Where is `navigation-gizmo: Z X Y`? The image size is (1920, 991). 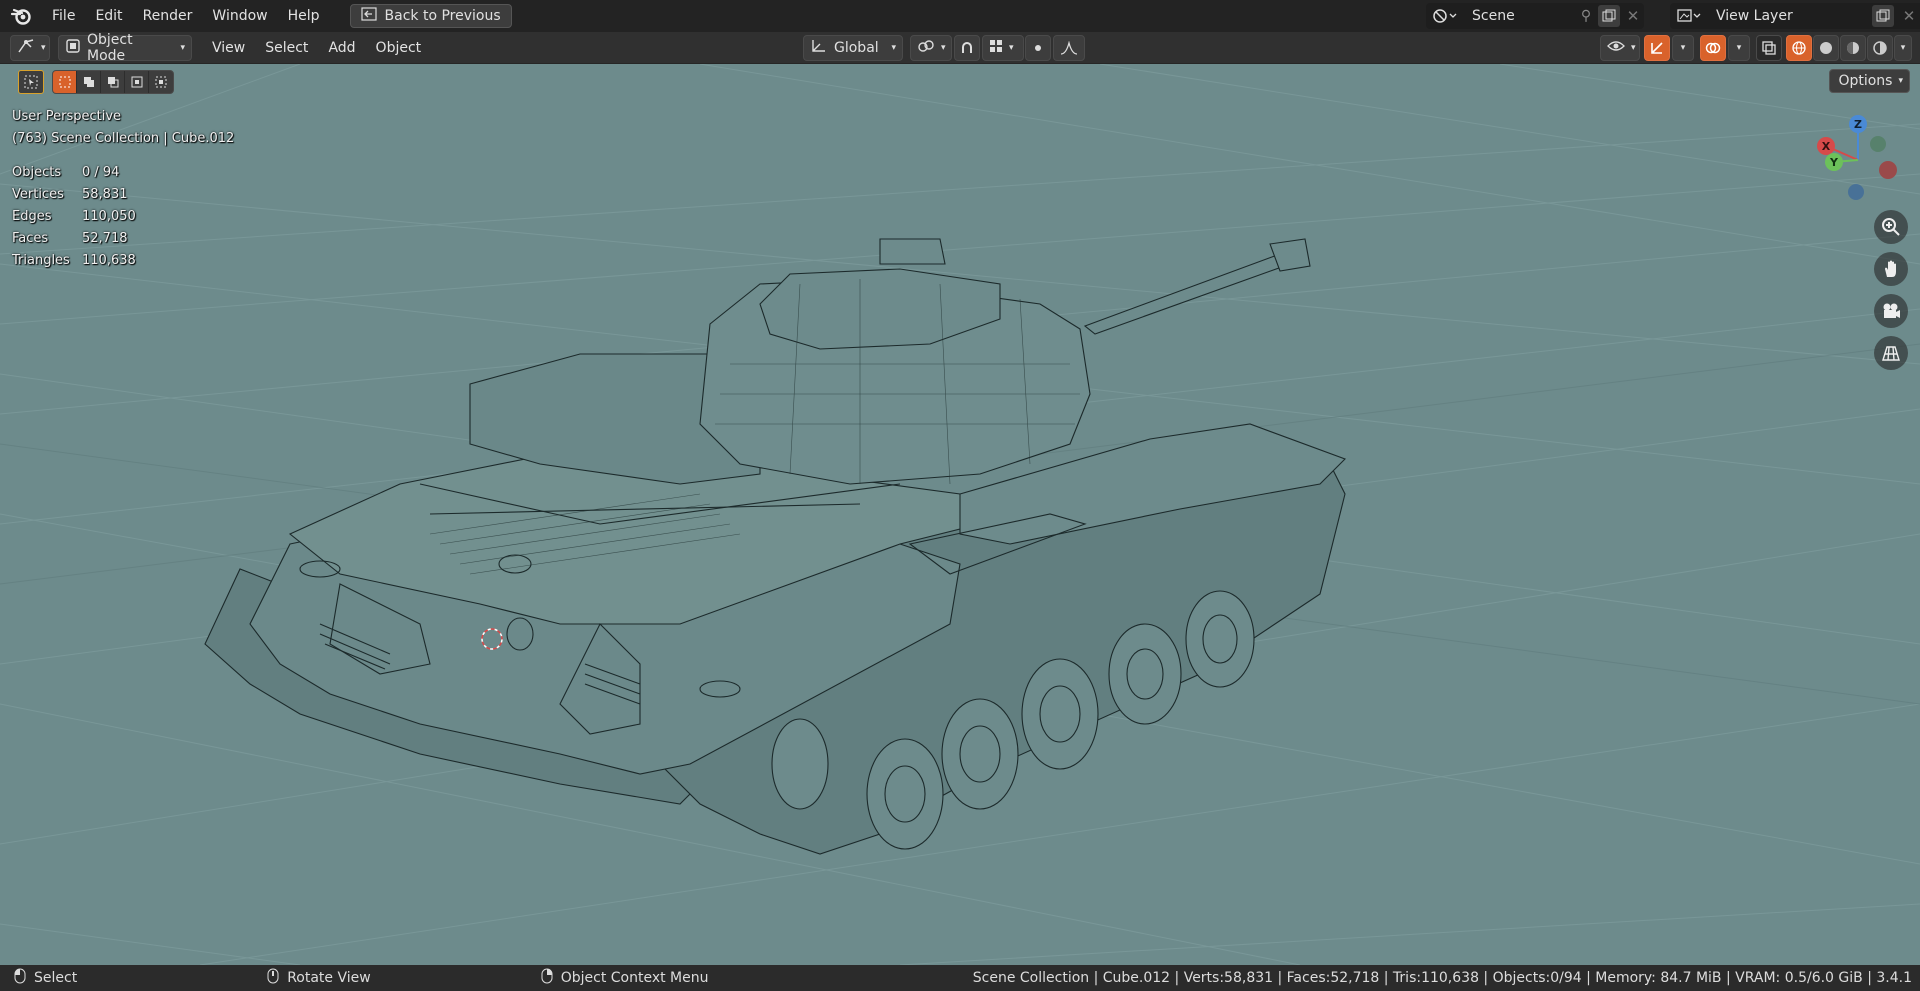
navigation-gizmo: Z X Y is located at coordinates (1858, 160).